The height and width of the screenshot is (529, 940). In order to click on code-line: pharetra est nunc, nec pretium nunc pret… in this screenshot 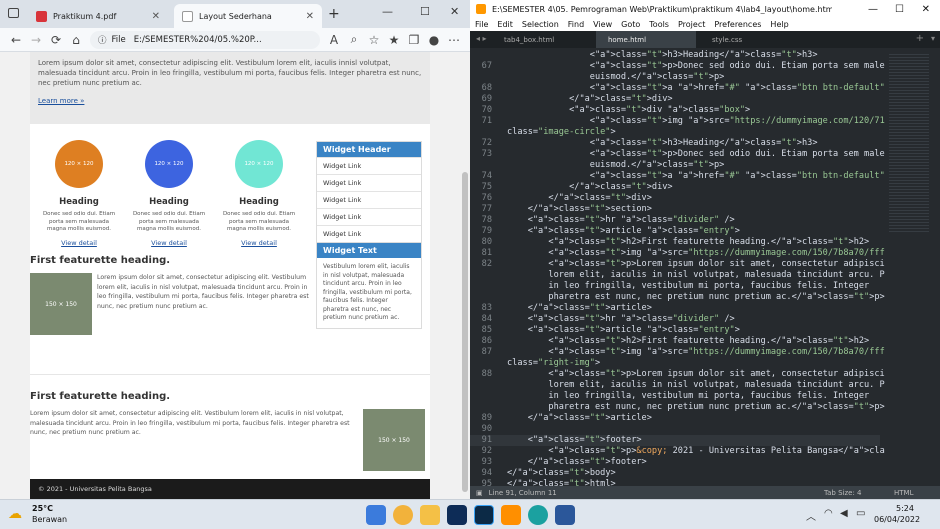, I will do `click(696, 297)`.